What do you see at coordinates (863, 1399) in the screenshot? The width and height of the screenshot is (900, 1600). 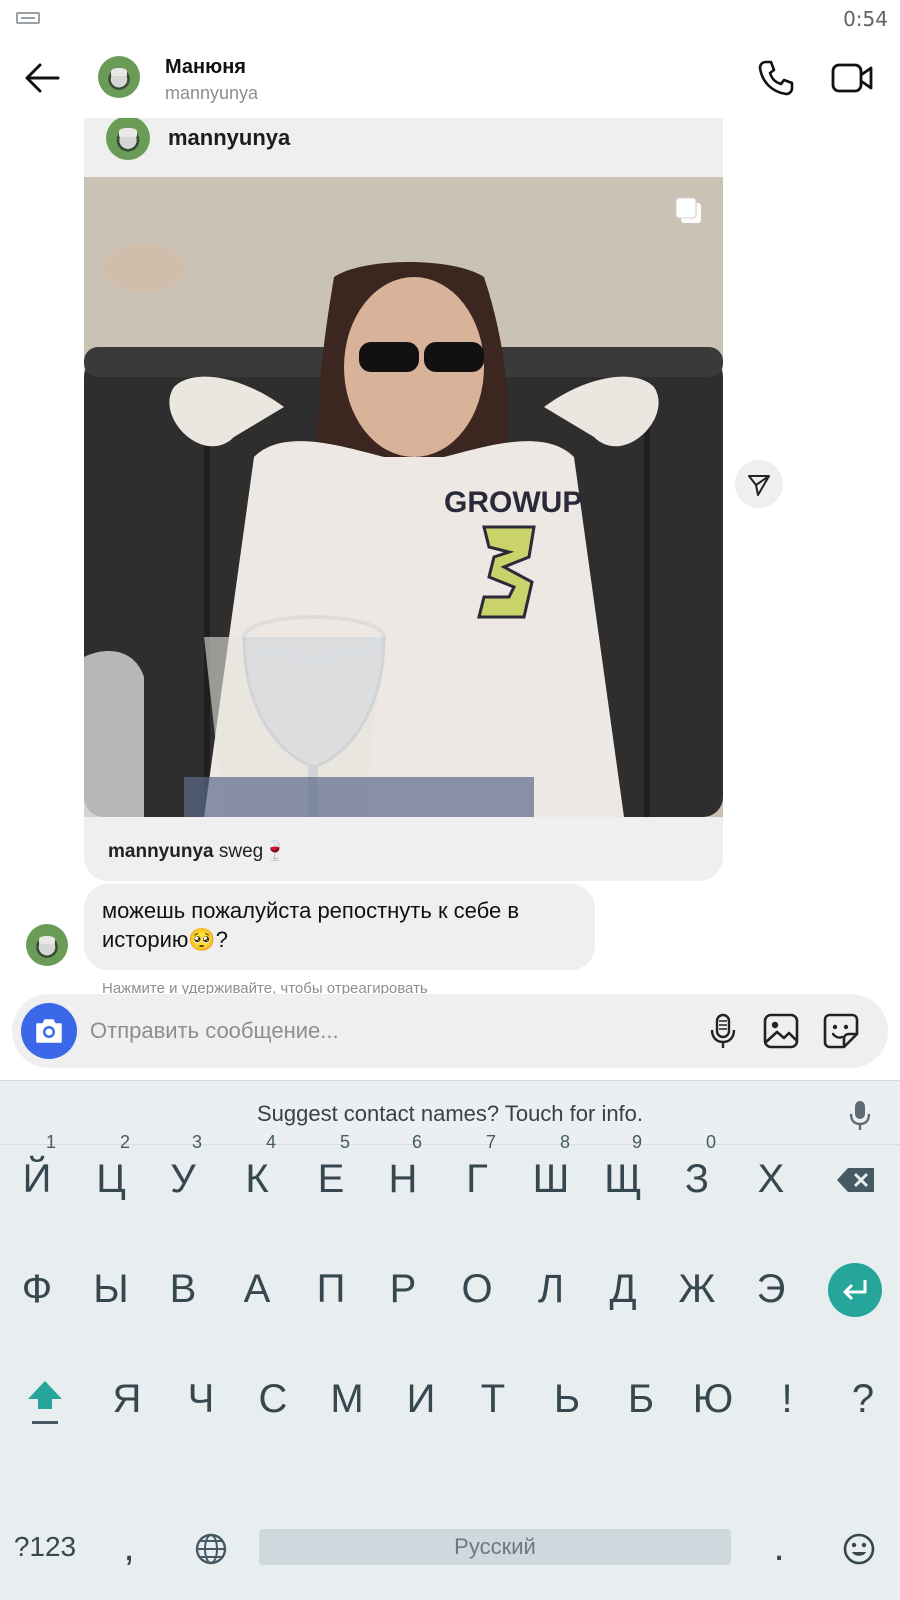 I see `key-row3-11: ?` at bounding box center [863, 1399].